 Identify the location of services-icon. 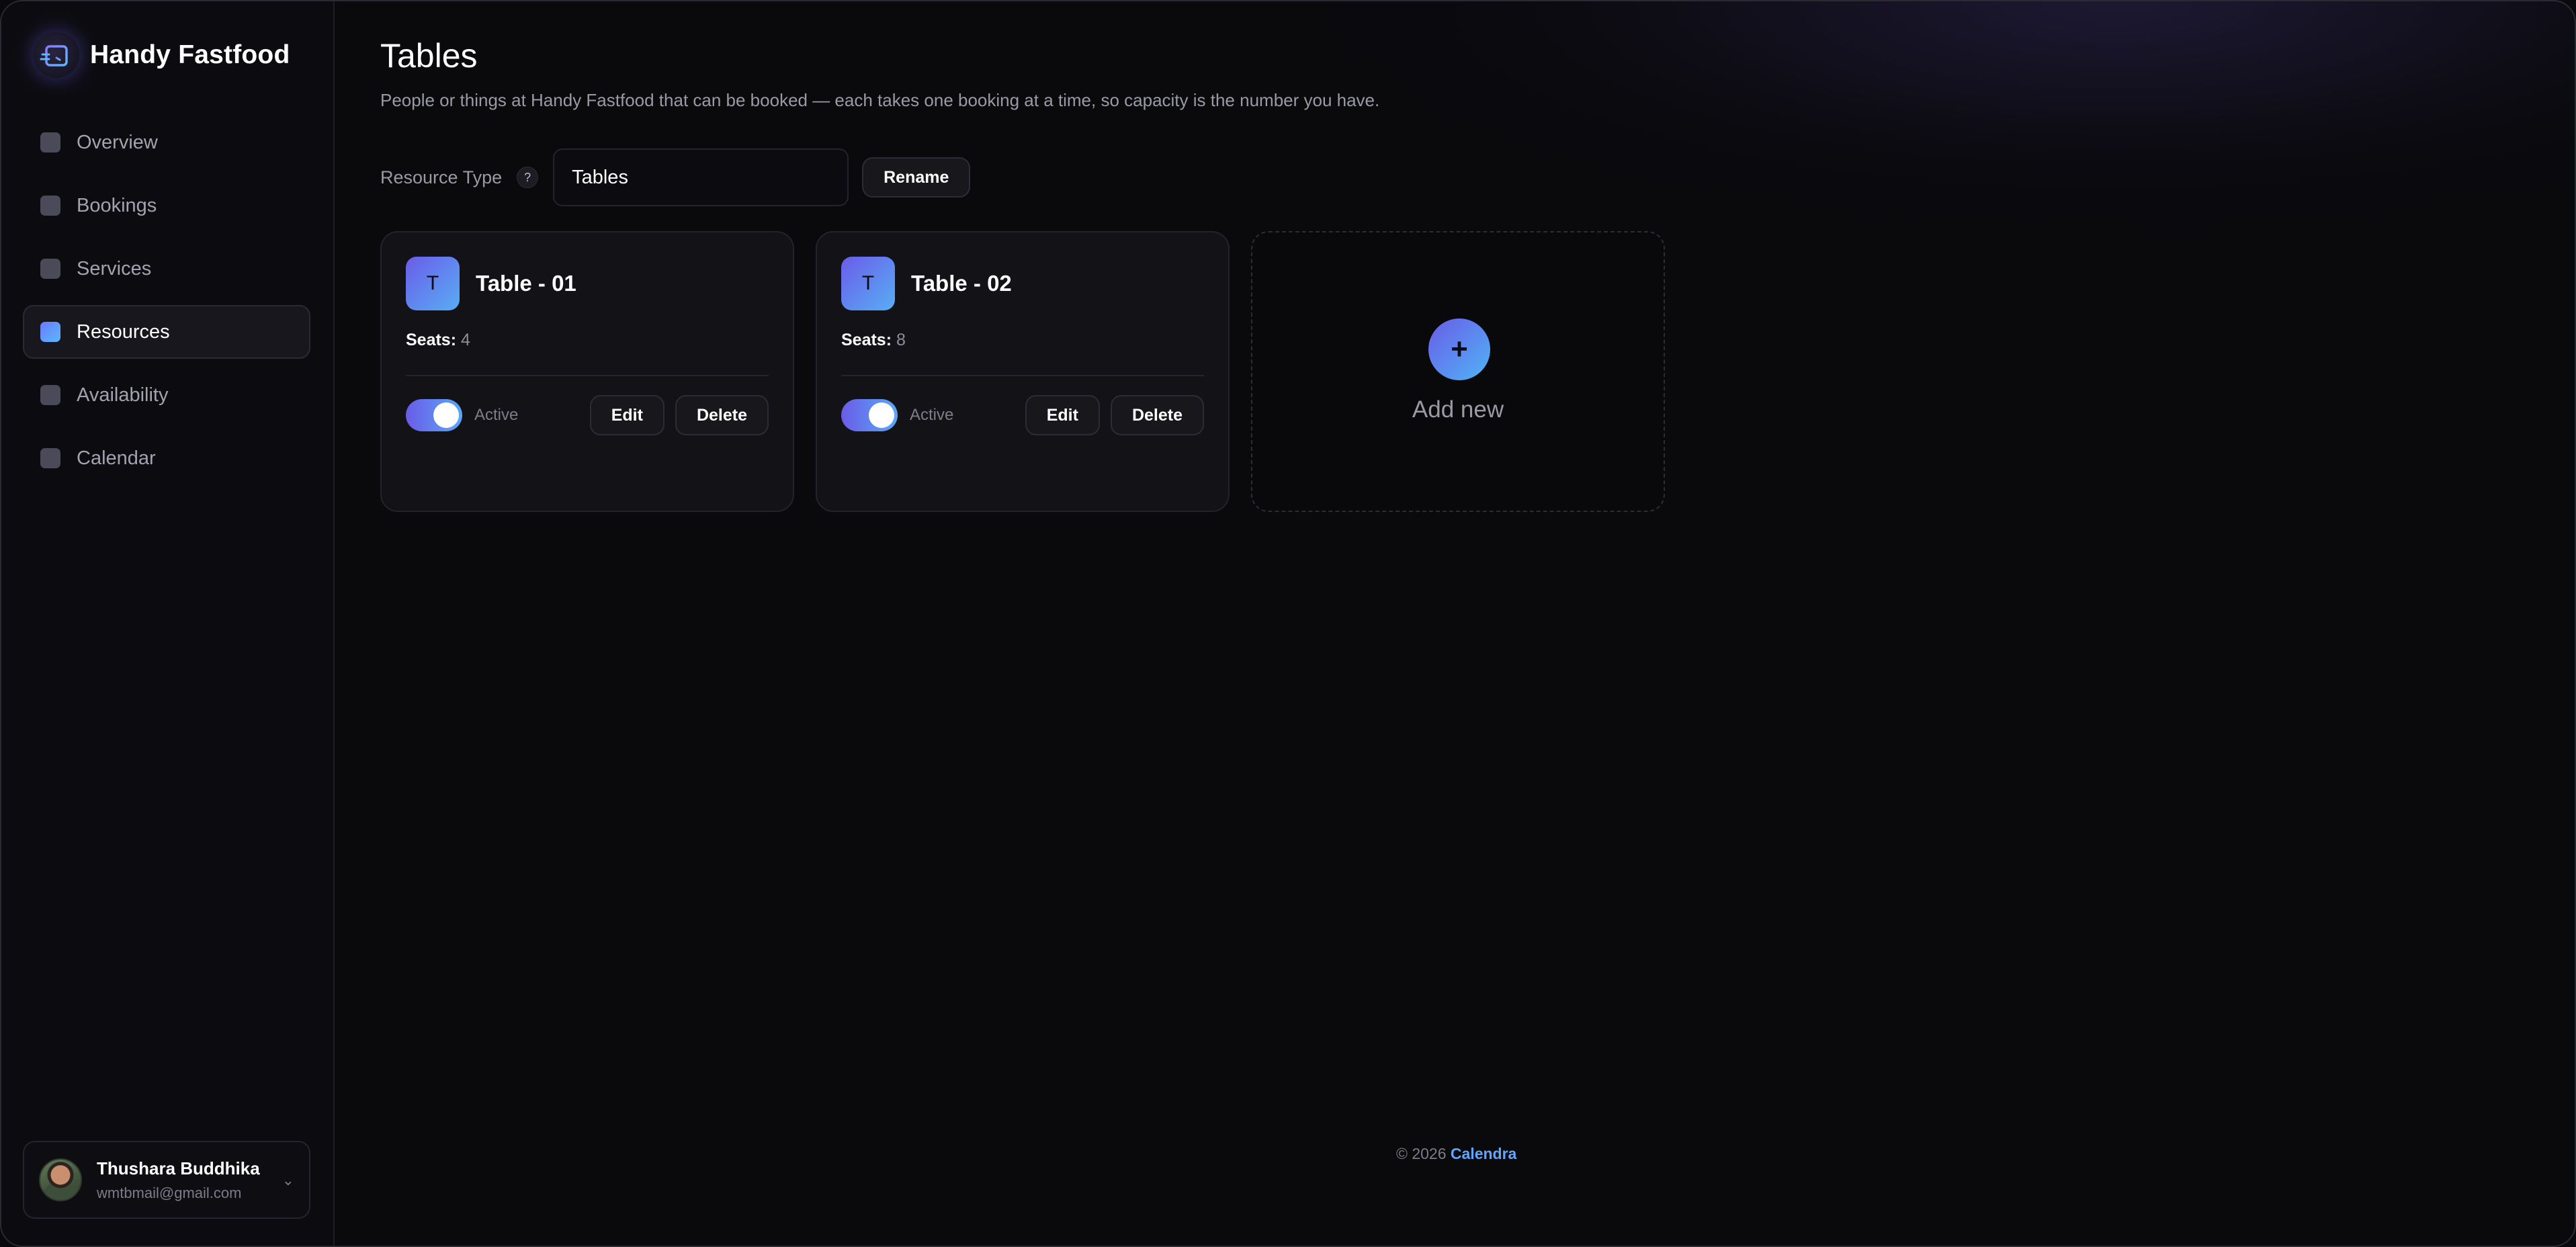
(50, 269).